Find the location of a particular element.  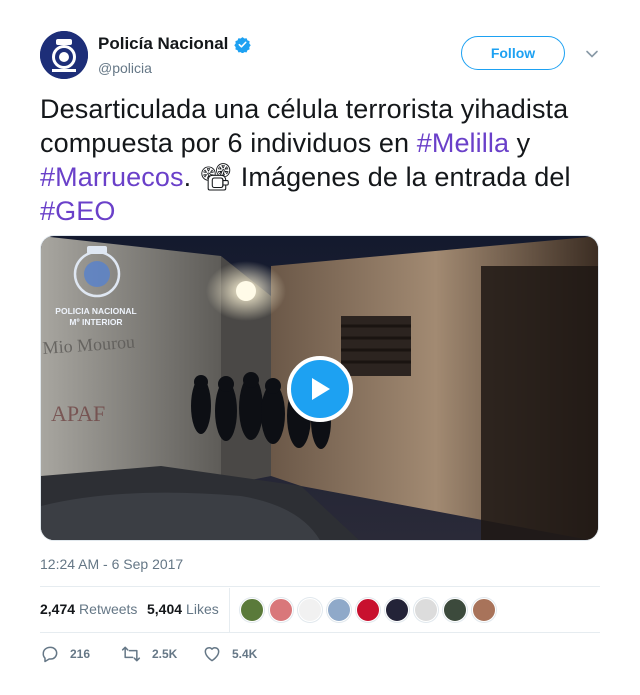

stats-divider is located at coordinates (229, 610).